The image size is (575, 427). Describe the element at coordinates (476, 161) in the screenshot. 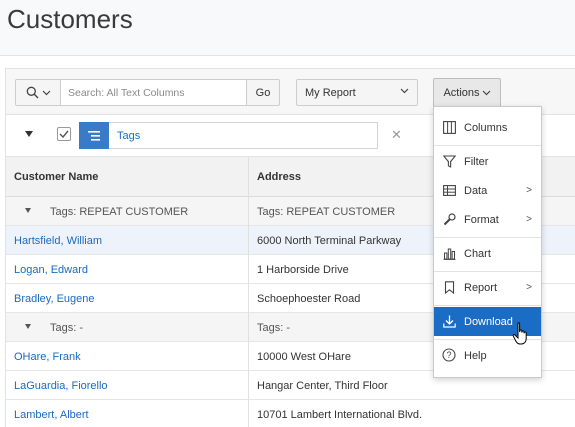

I see `menu-label: Filter` at that location.